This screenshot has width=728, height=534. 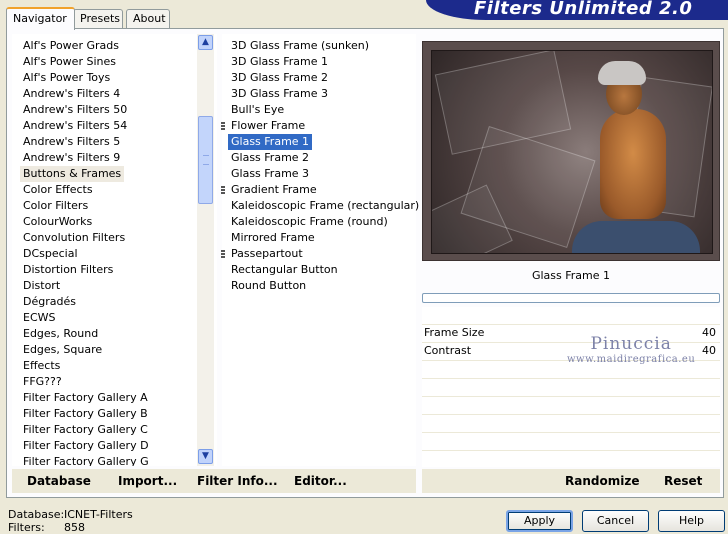 I want to click on category-item: ECWS, so click(x=39, y=318).